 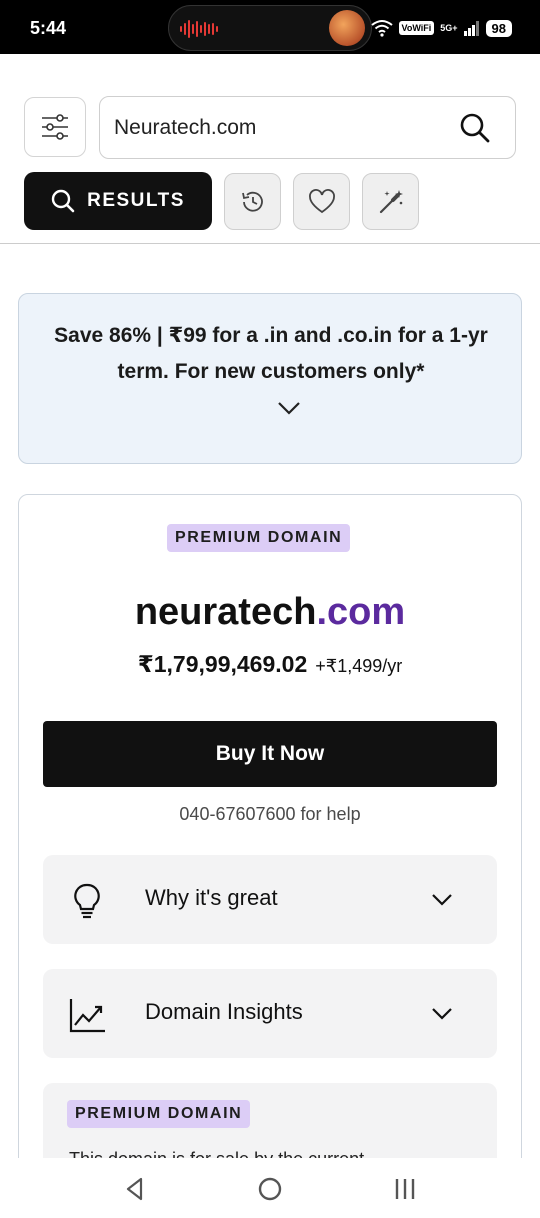 I want to click on ai-tab, so click(x=390, y=201).